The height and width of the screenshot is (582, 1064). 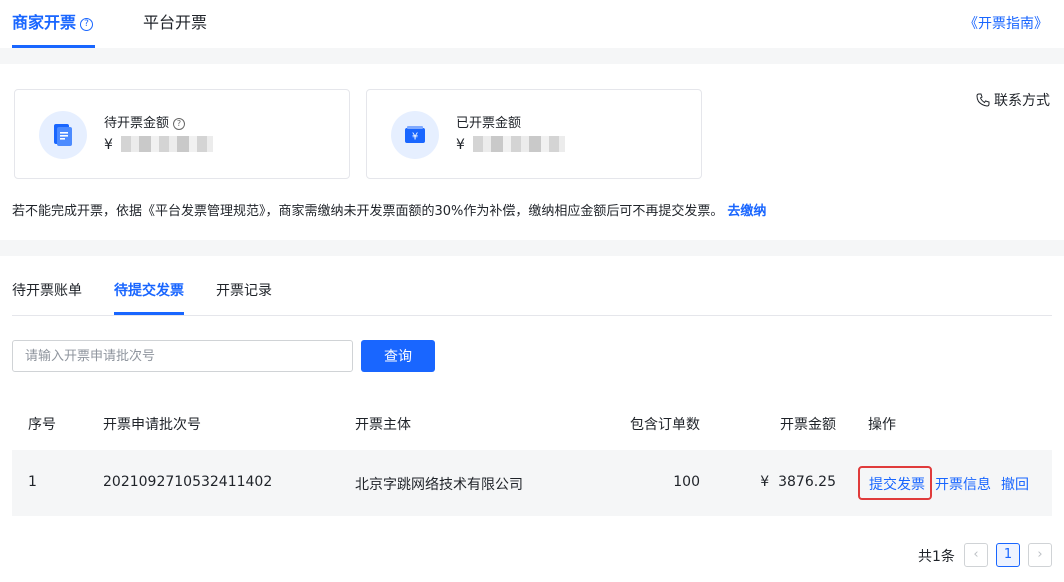 I want to click on column-header-index: 序号, so click(x=42, y=425).